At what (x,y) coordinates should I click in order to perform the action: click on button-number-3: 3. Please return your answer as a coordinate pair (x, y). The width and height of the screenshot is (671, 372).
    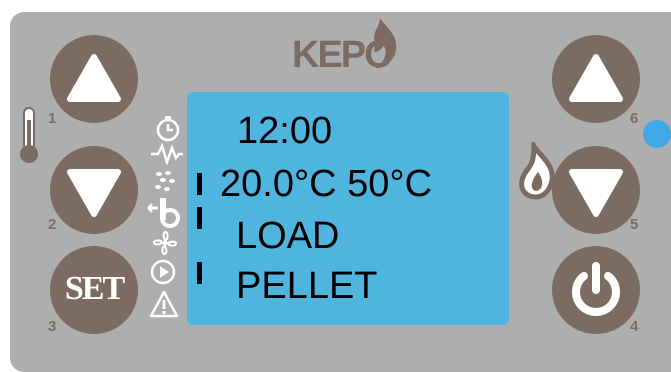
    Looking at the image, I should click on (52, 326).